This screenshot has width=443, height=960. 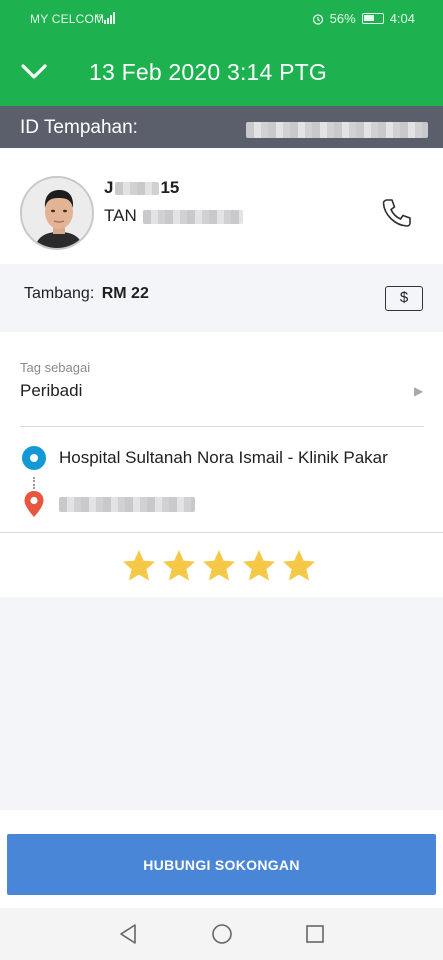 What do you see at coordinates (34, 504) in the screenshot?
I see `location-pin-icon` at bounding box center [34, 504].